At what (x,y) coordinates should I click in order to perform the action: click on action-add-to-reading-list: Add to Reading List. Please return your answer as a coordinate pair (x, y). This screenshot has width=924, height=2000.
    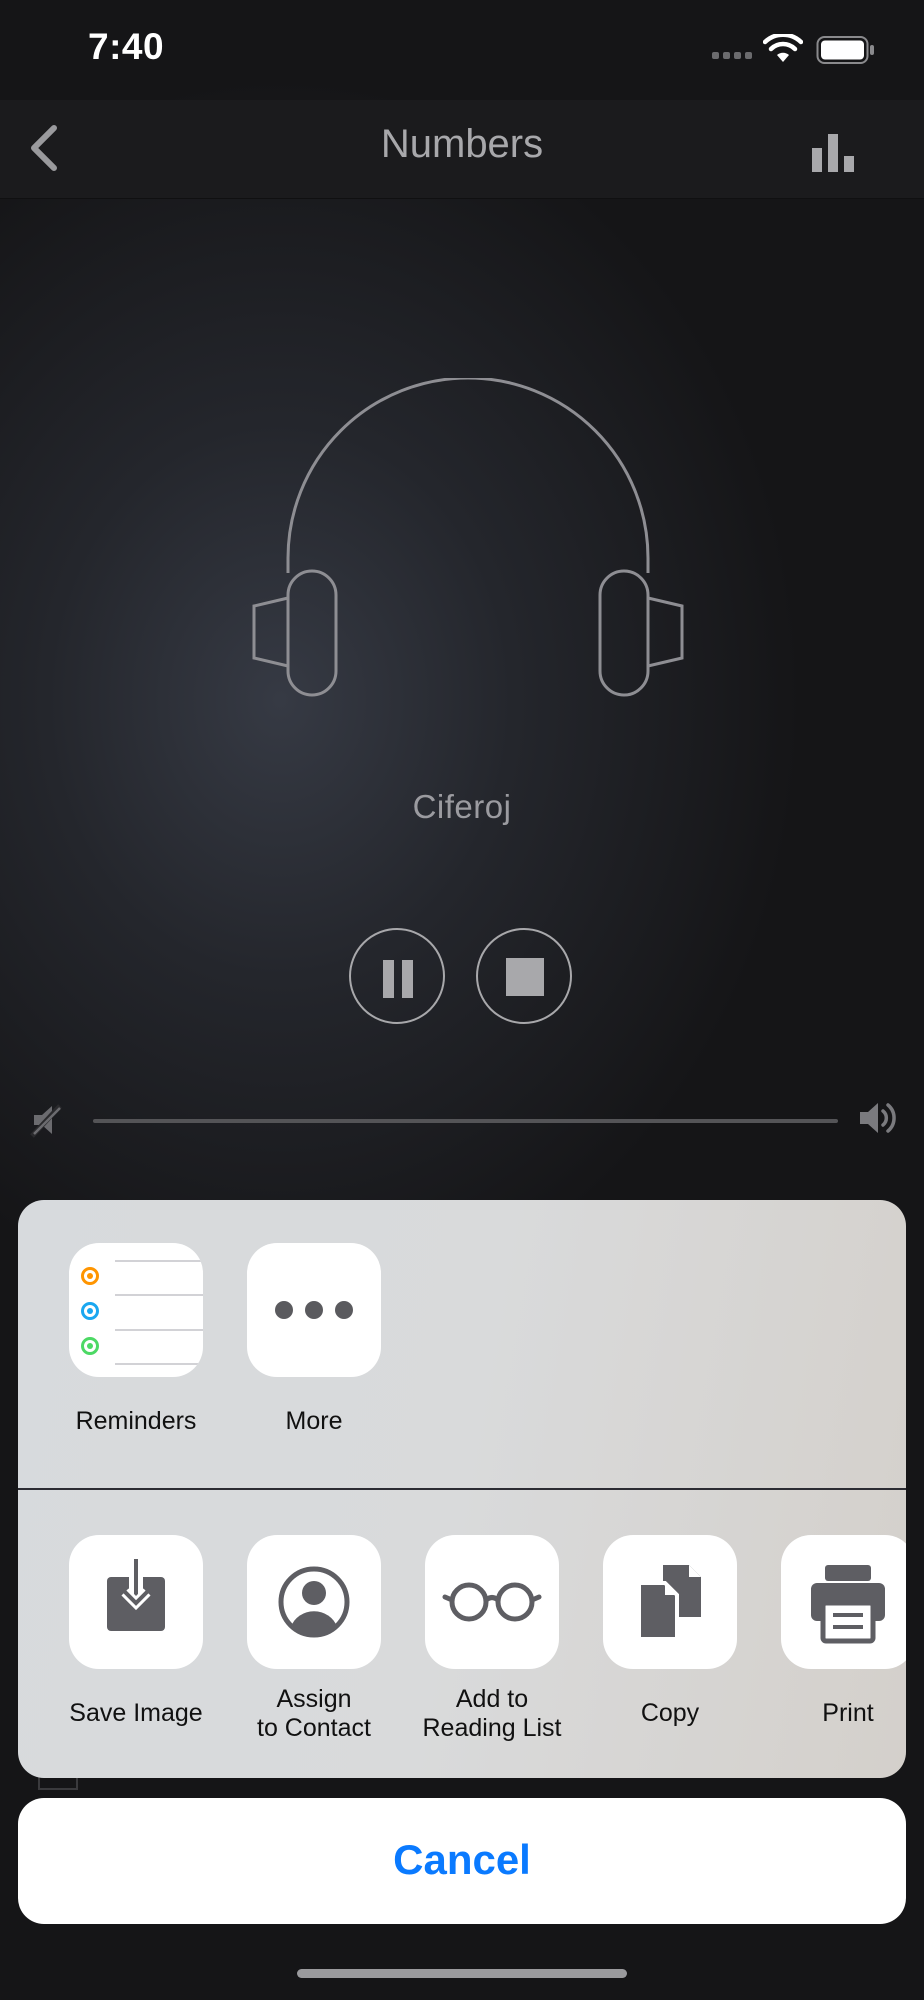
    Looking at the image, I should click on (492, 1639).